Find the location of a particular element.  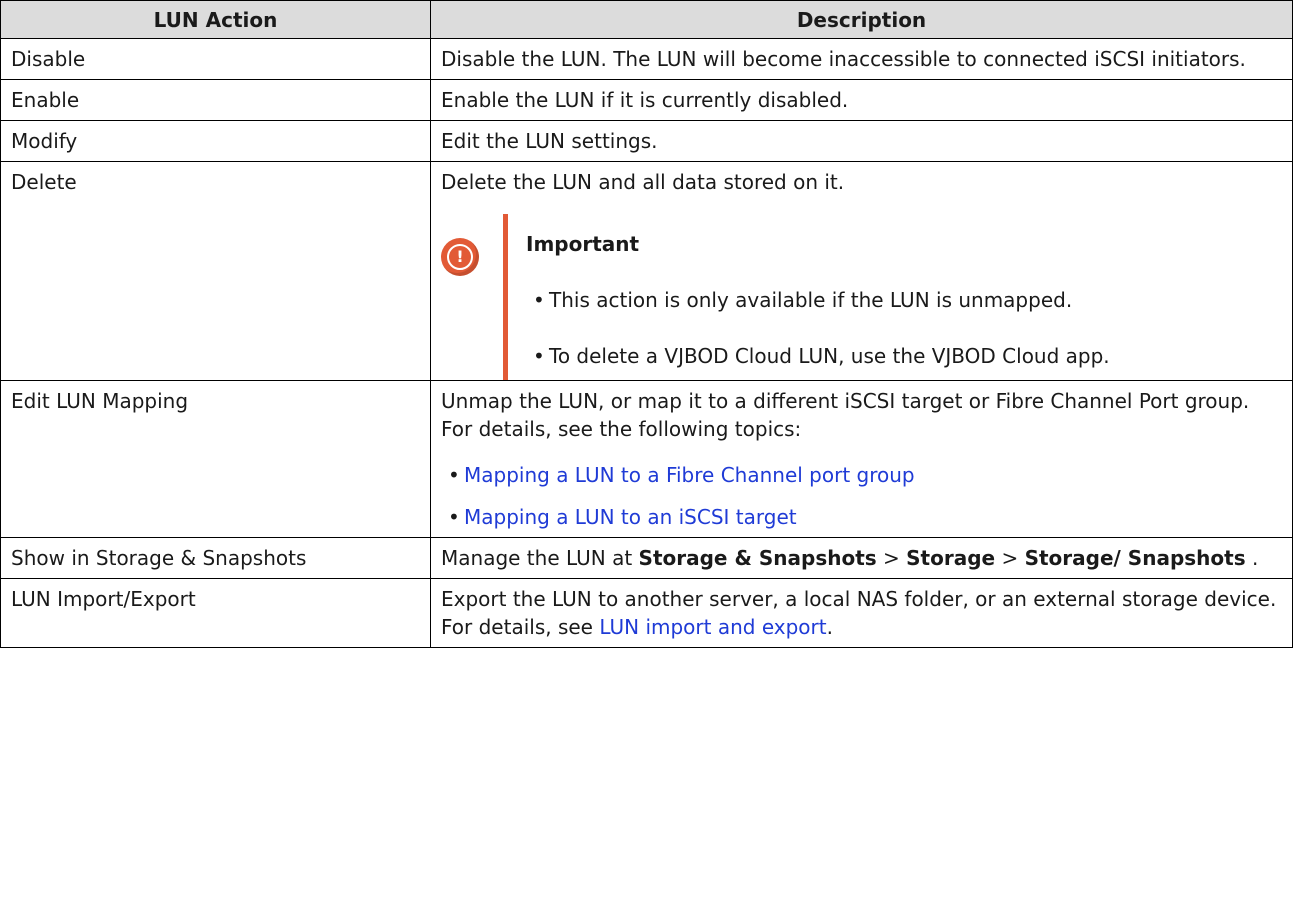

details-line: For details, see LUN import and export. is located at coordinates (861, 627).